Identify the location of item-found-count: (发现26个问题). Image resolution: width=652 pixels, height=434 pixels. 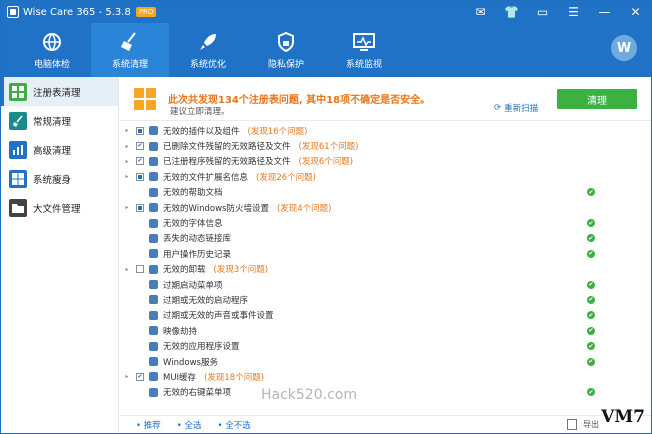
(286, 177).